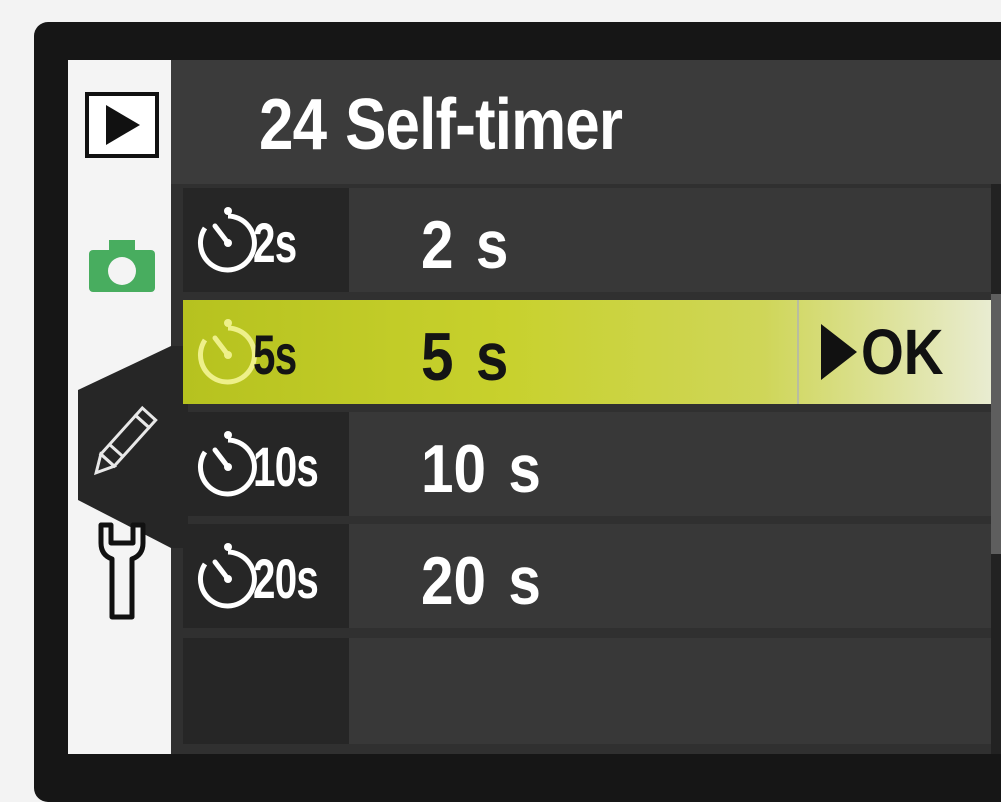 Image resolution: width=1001 pixels, height=802 pixels. I want to click on option-value: 10 s, so click(481, 469).